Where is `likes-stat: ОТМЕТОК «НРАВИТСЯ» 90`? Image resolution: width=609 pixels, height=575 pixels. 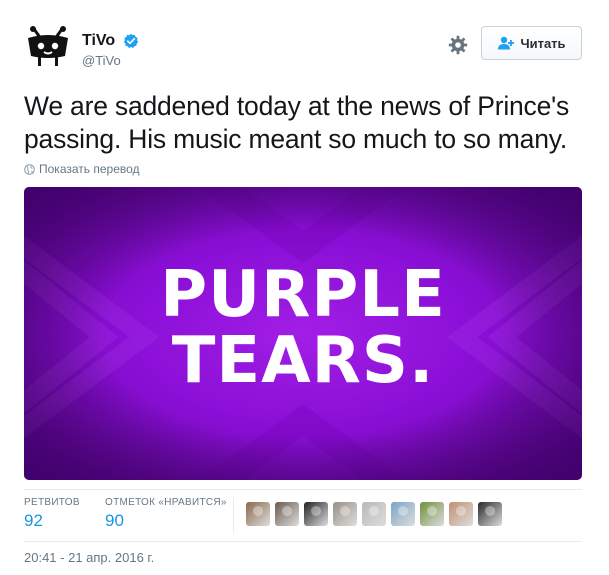 likes-stat: ОТМЕТОК «НРАВИТСЯ» 90 is located at coordinates (166, 514).